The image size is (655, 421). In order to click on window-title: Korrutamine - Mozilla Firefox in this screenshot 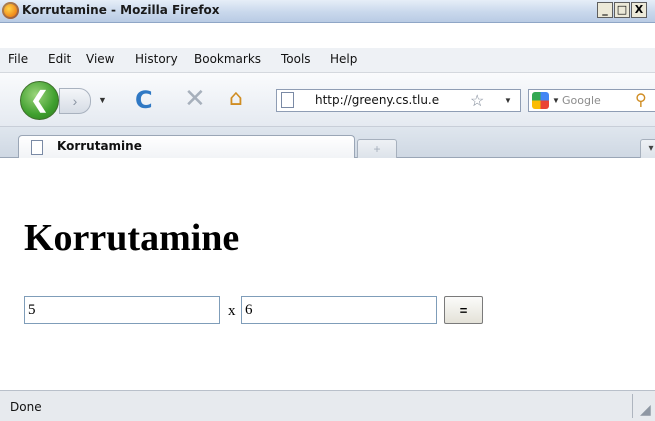, I will do `click(121, 10)`.